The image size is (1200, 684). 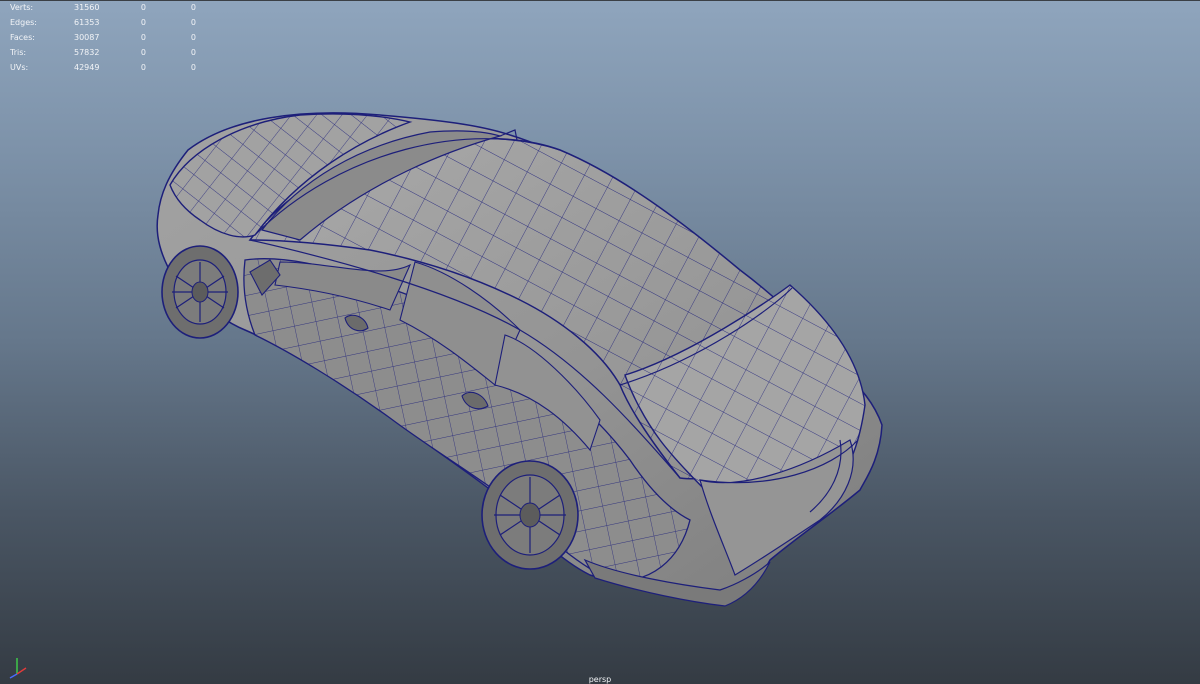 I want to click on rear-wheel, so click(x=530, y=515).